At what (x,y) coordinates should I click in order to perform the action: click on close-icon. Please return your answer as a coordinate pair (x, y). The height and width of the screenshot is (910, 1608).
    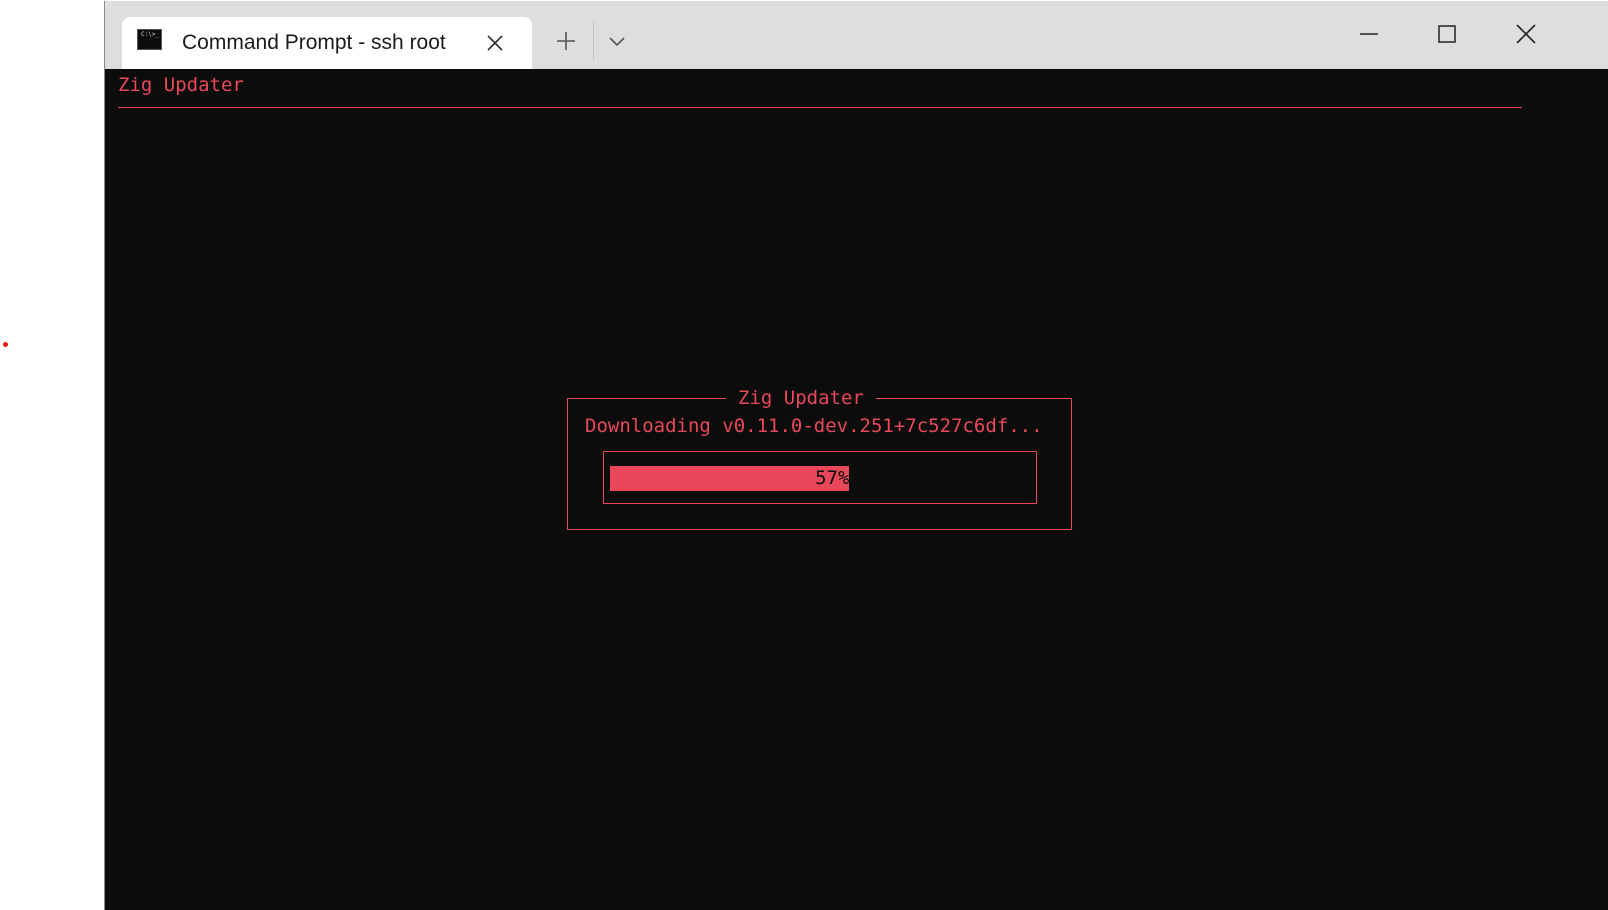
    Looking at the image, I should click on (1526, 34).